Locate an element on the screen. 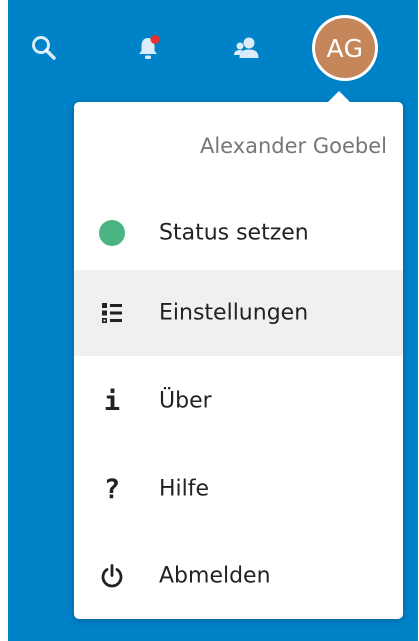 The height and width of the screenshot is (641, 419). avatar: AG is located at coordinates (345, 48).